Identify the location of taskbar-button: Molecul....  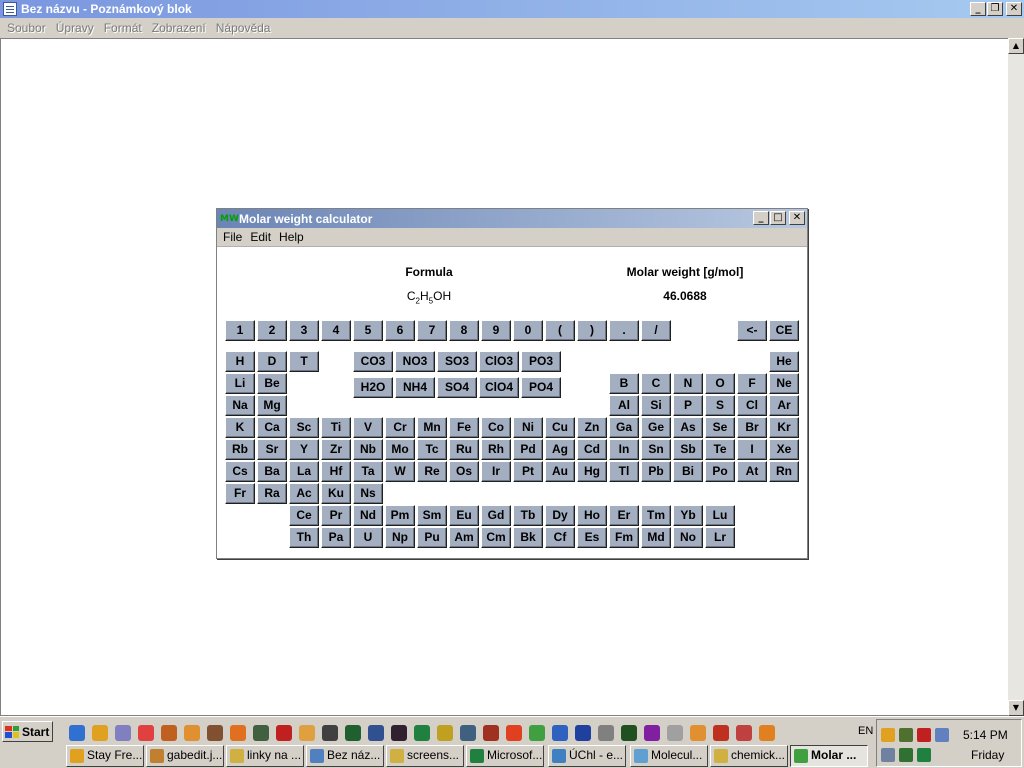
(669, 756).